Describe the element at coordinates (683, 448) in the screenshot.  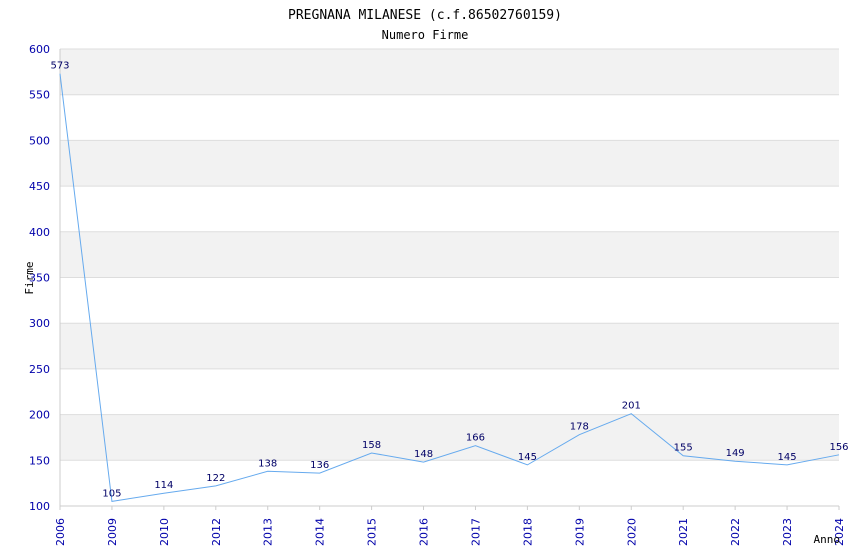
I see `data-label: 155` at that location.